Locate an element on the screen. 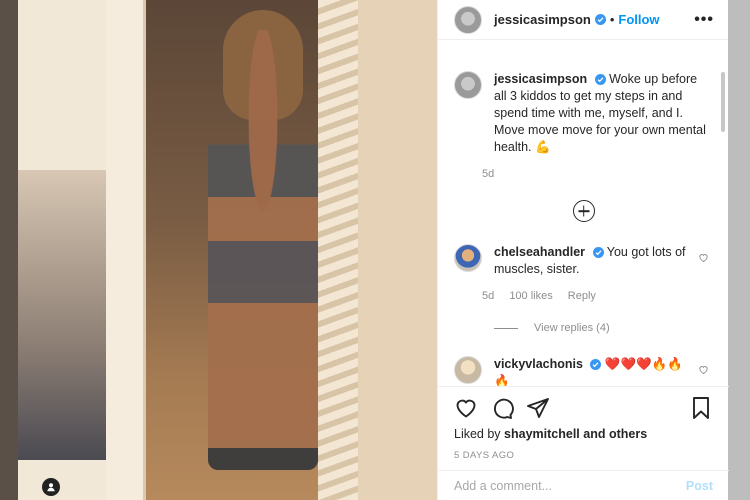  divider is located at coordinates (506, 328).